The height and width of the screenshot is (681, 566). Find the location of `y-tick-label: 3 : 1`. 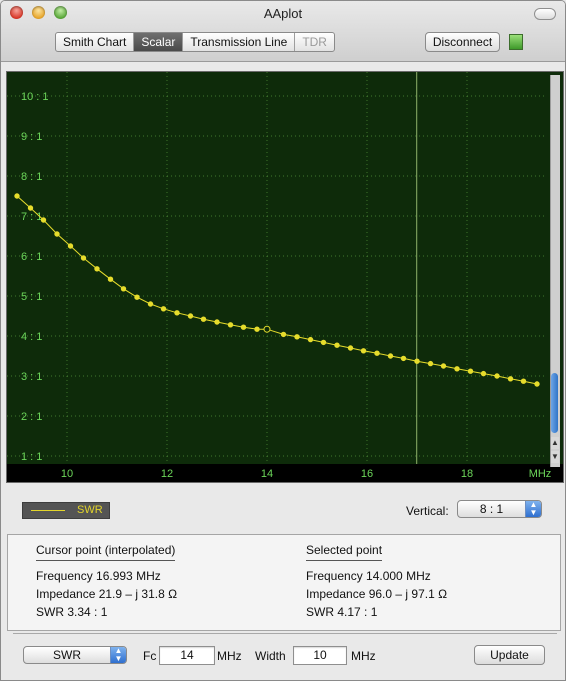

y-tick-label: 3 : 1 is located at coordinates (31, 377).